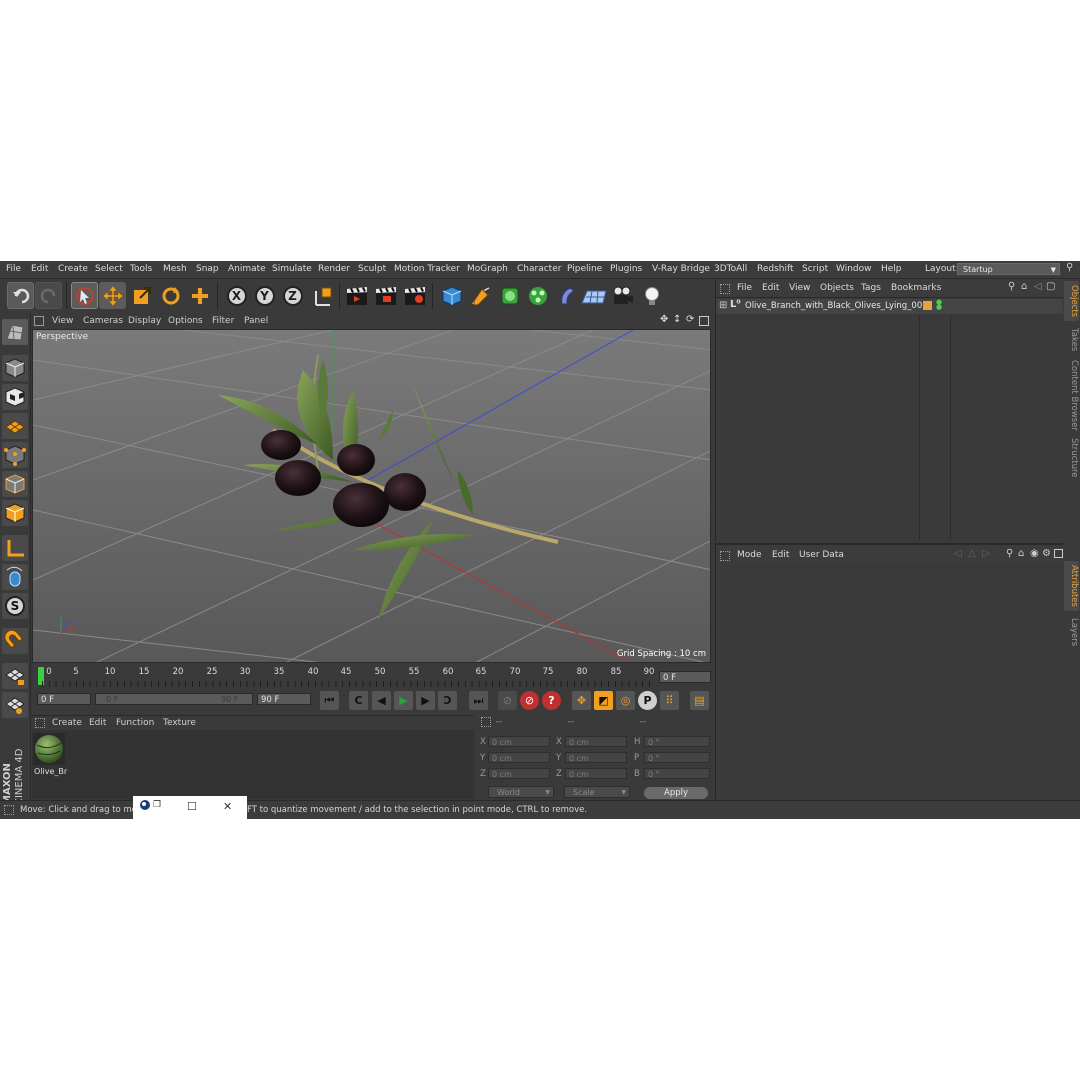 The height and width of the screenshot is (1080, 1080). Describe the element at coordinates (677, 773) in the screenshot. I see `rotation-b-field: 0 °` at that location.